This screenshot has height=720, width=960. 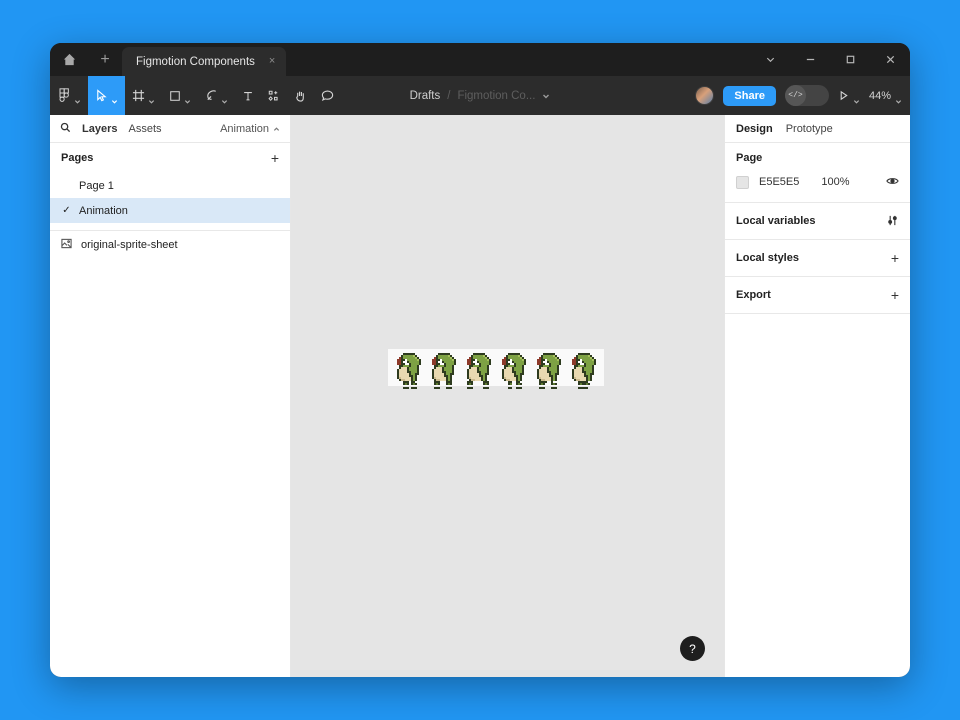 I want to click on browser-tab: Figmotion Components ×, so click(x=204, y=61).